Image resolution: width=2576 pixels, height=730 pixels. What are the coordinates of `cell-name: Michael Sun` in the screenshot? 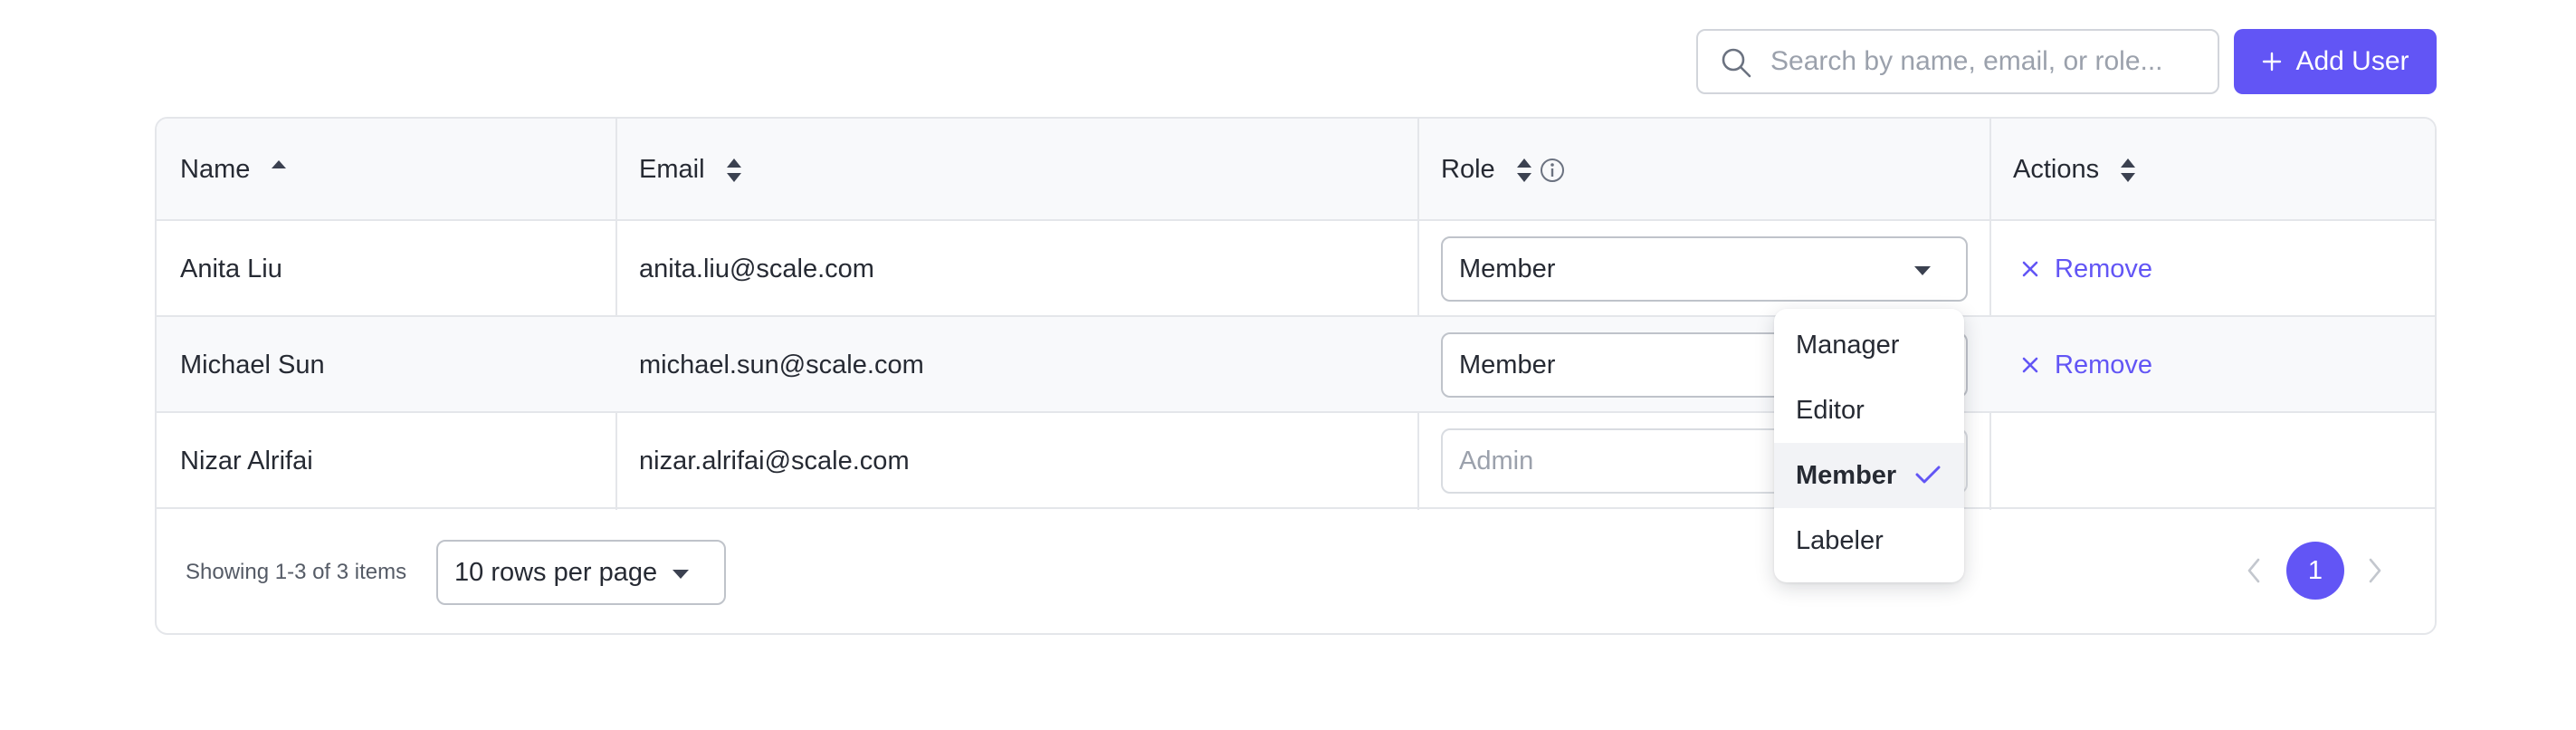 It's located at (253, 364).